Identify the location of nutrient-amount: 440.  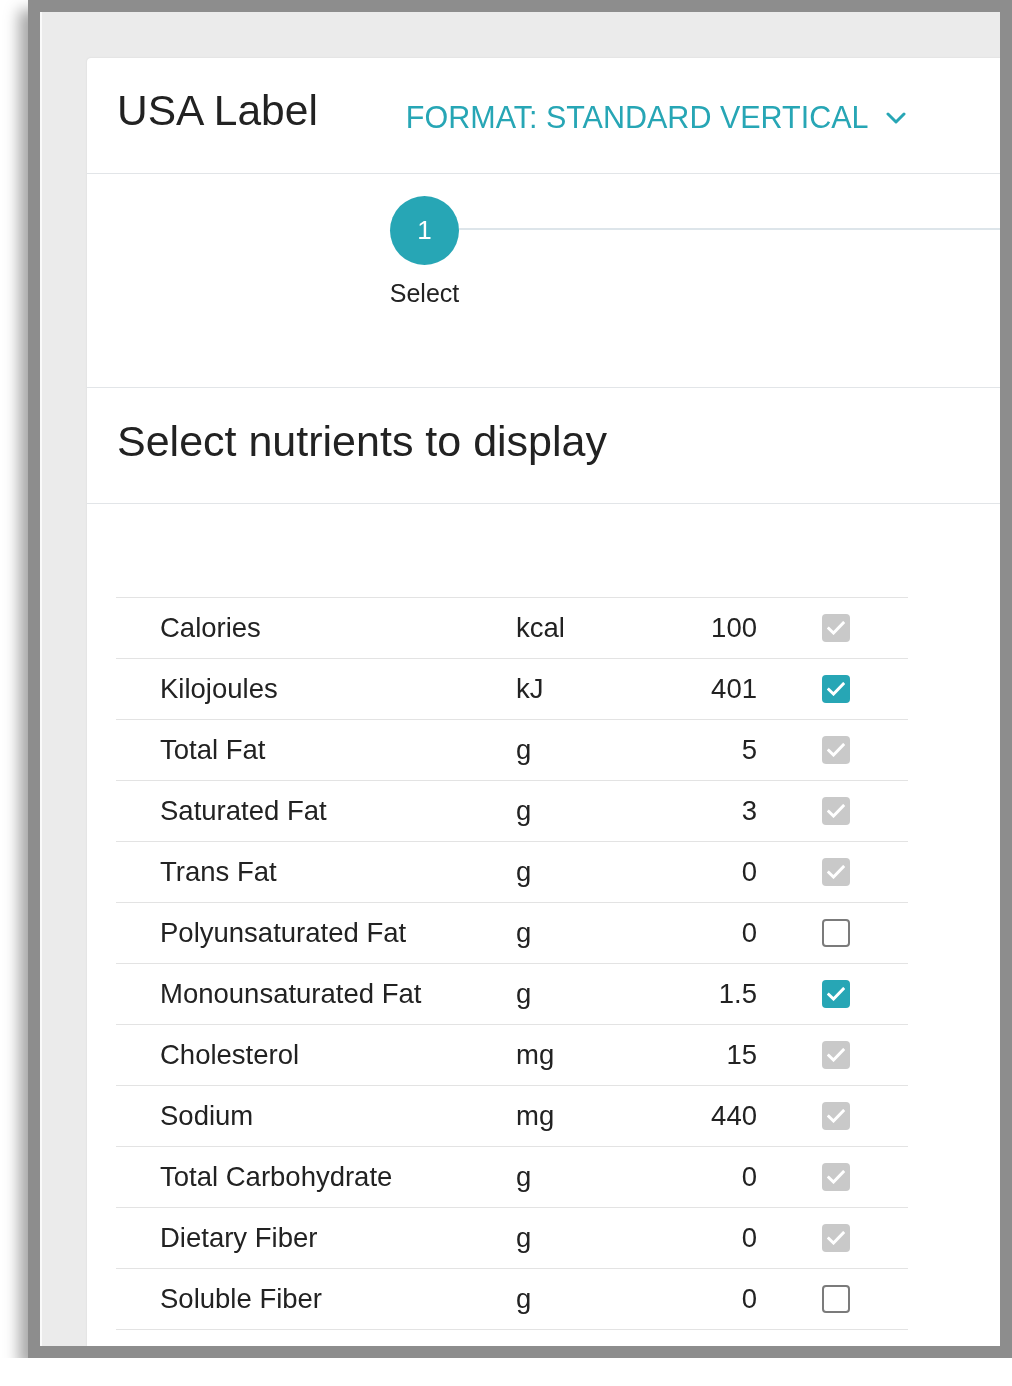
(734, 1116).